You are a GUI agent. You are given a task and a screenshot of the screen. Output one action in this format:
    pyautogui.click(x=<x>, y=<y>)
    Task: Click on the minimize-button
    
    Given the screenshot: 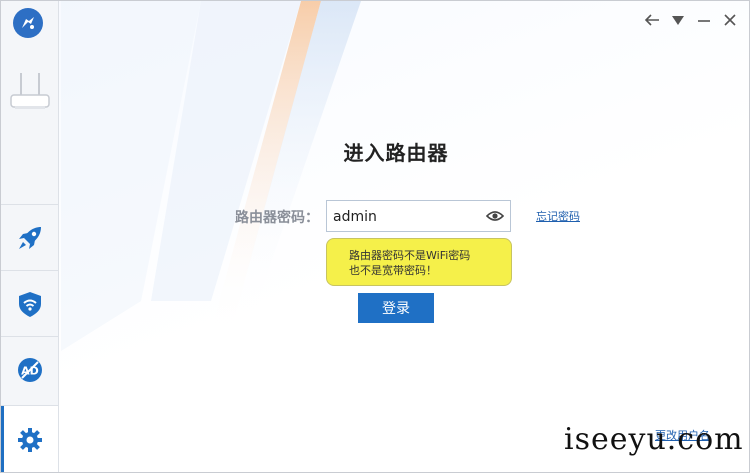 What is the action you would take?
    pyautogui.click(x=704, y=20)
    